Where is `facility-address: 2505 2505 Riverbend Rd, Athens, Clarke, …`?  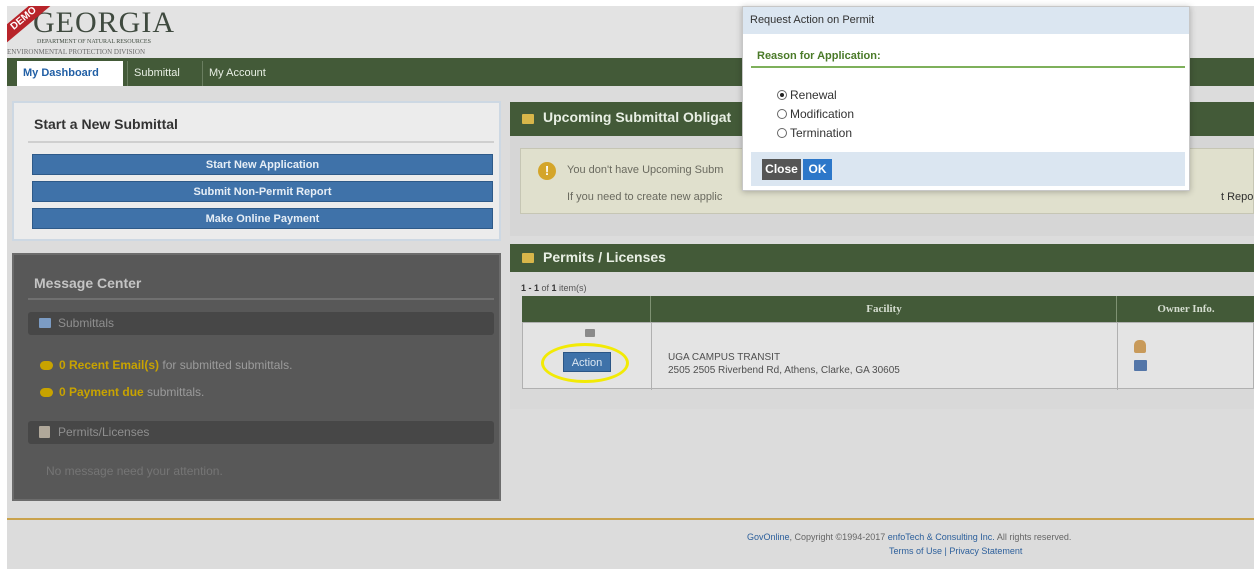
facility-address: 2505 2505 Riverbend Rd, Athens, Clarke, … is located at coordinates (784, 370).